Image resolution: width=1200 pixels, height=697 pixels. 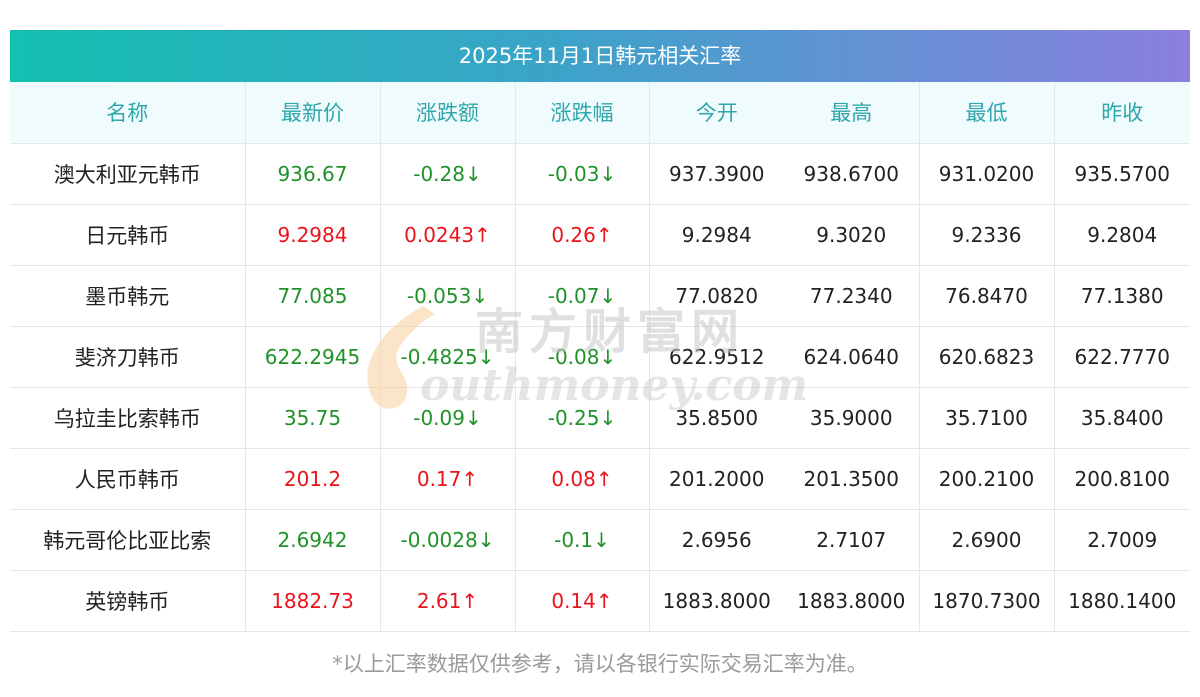 I want to click on high-price: 938.6700, so click(x=852, y=174).